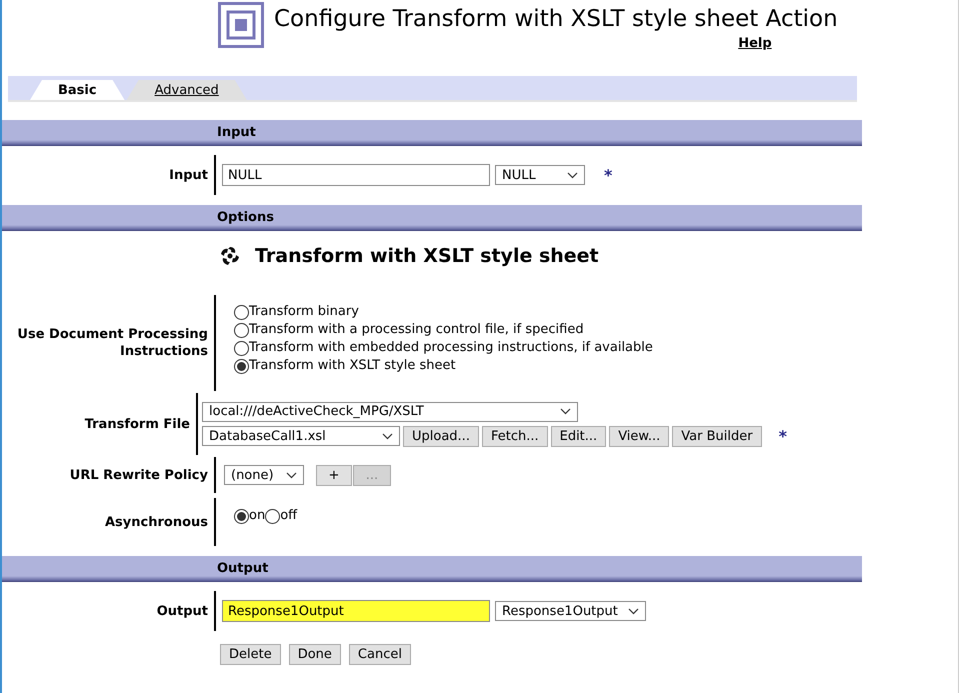  Describe the element at coordinates (356, 611) in the screenshot. I see `text-field: Response1Output` at that location.